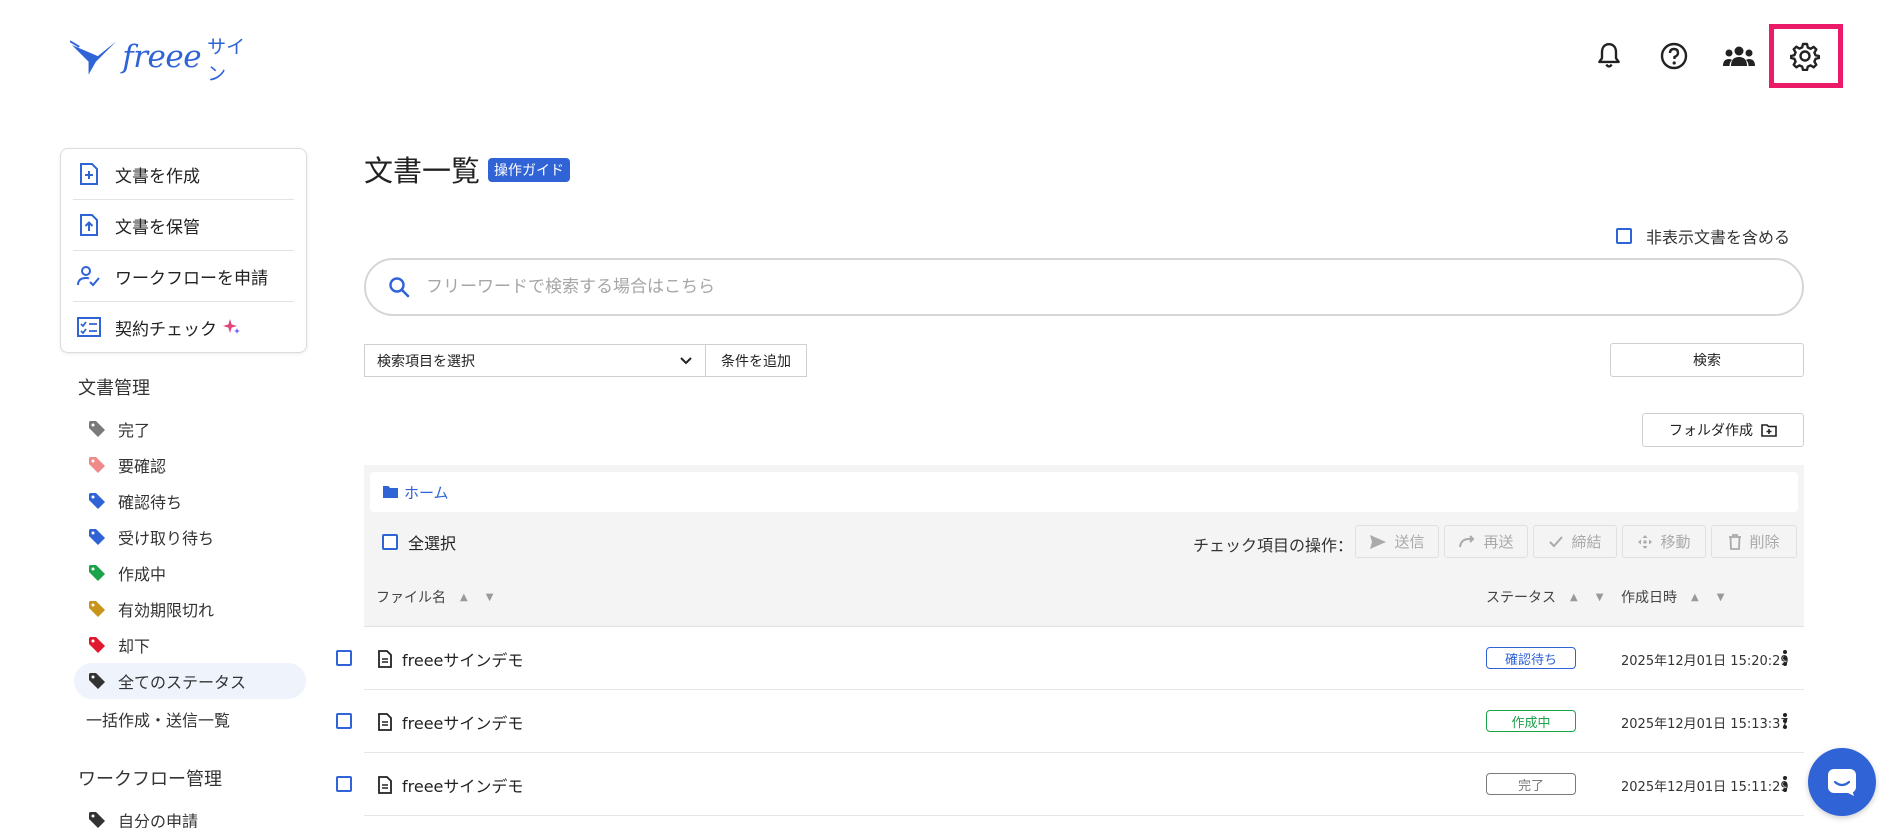 The height and width of the screenshot is (828, 1896). Describe the element at coordinates (162, 57) in the screenshot. I see `logo-word: freee` at that location.